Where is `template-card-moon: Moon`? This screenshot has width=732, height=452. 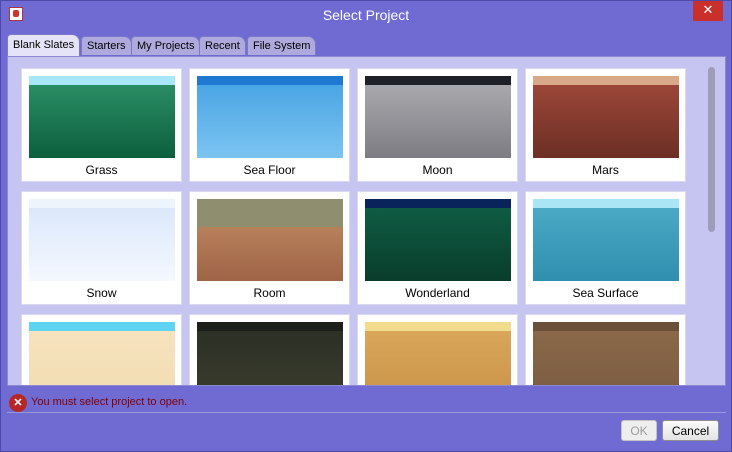 template-card-moon: Moon is located at coordinates (437, 125).